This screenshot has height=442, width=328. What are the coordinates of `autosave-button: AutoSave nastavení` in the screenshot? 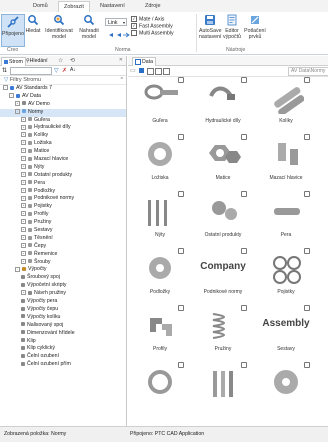 It's located at (210, 29).